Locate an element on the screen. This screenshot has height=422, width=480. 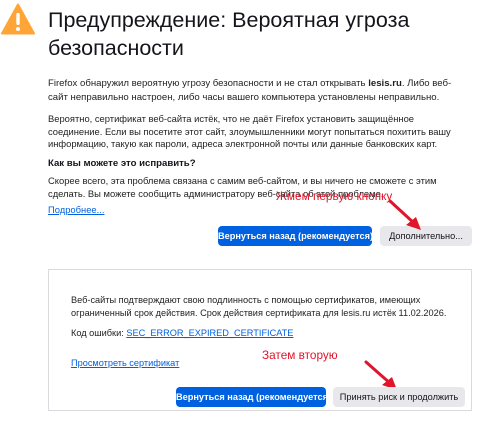
go-back-button-2: Вернуться назад (рекомендуется) is located at coordinates (253, 397).